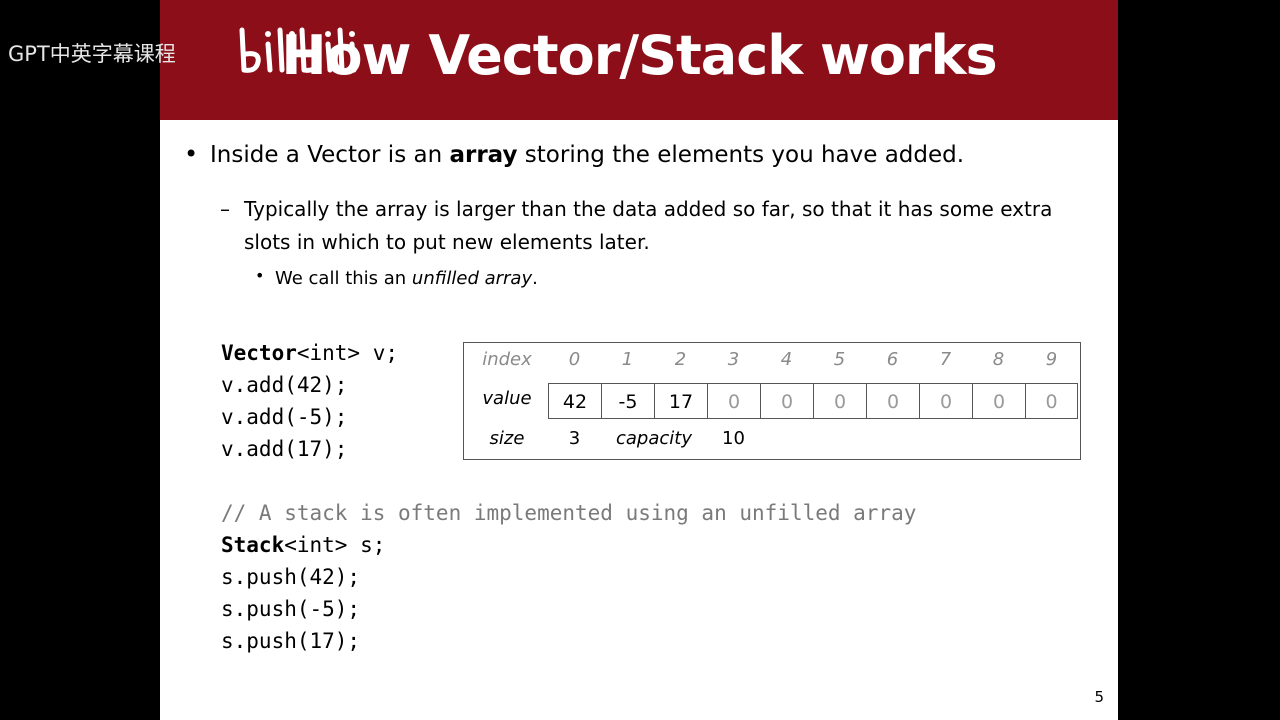  I want to click on capacity-label: capacity, so click(654, 438).